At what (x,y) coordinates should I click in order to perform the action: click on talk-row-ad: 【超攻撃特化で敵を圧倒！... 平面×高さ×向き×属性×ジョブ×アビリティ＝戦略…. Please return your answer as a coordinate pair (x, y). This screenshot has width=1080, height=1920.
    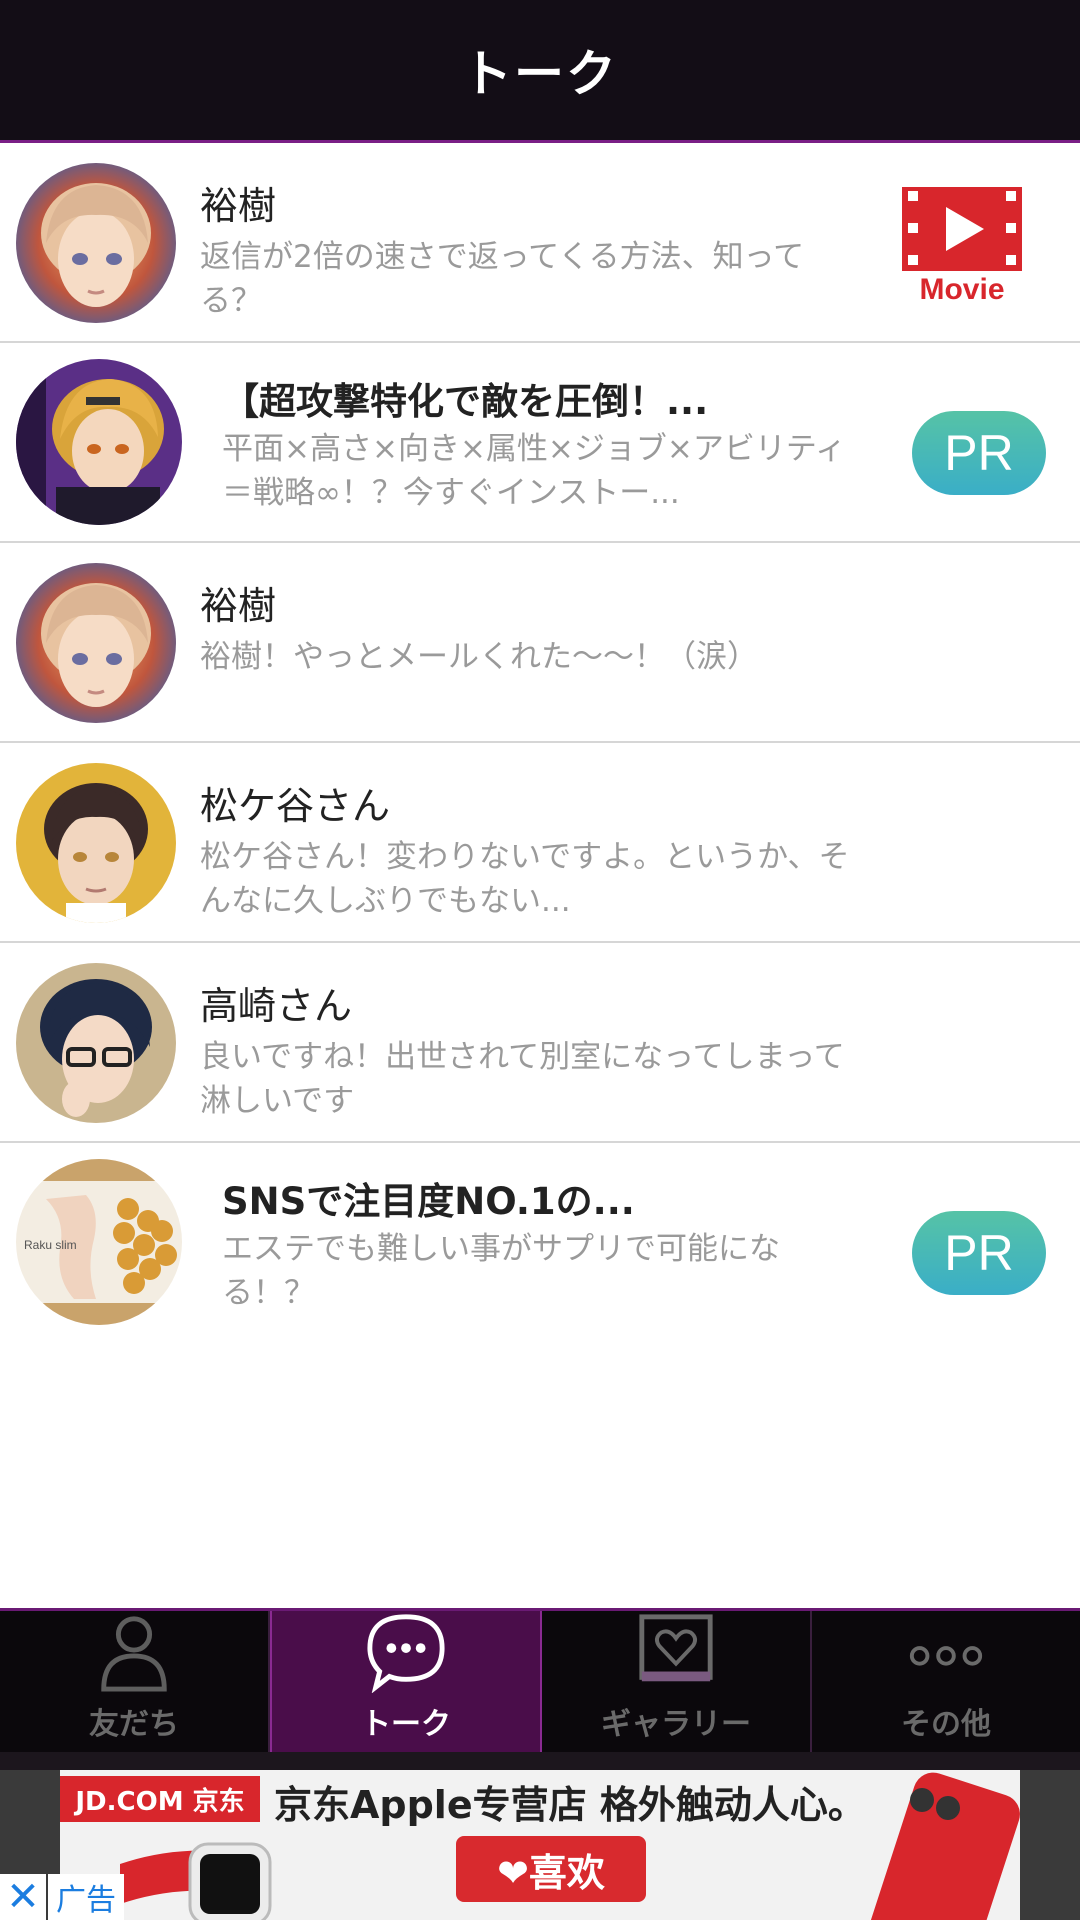
    Looking at the image, I should click on (540, 443).